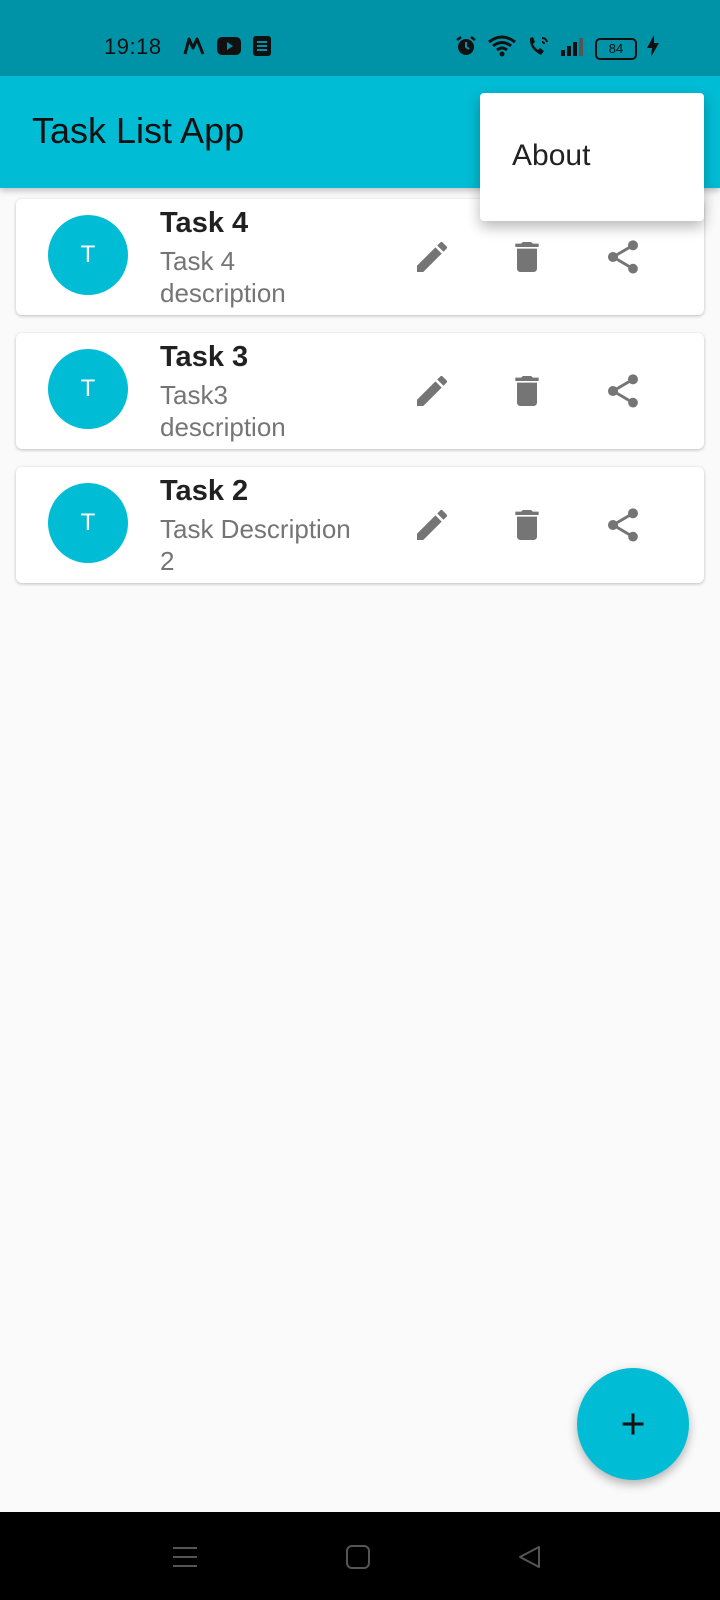 Image resolution: width=720 pixels, height=1600 pixels. I want to click on task-title: Task 3, so click(204, 357).